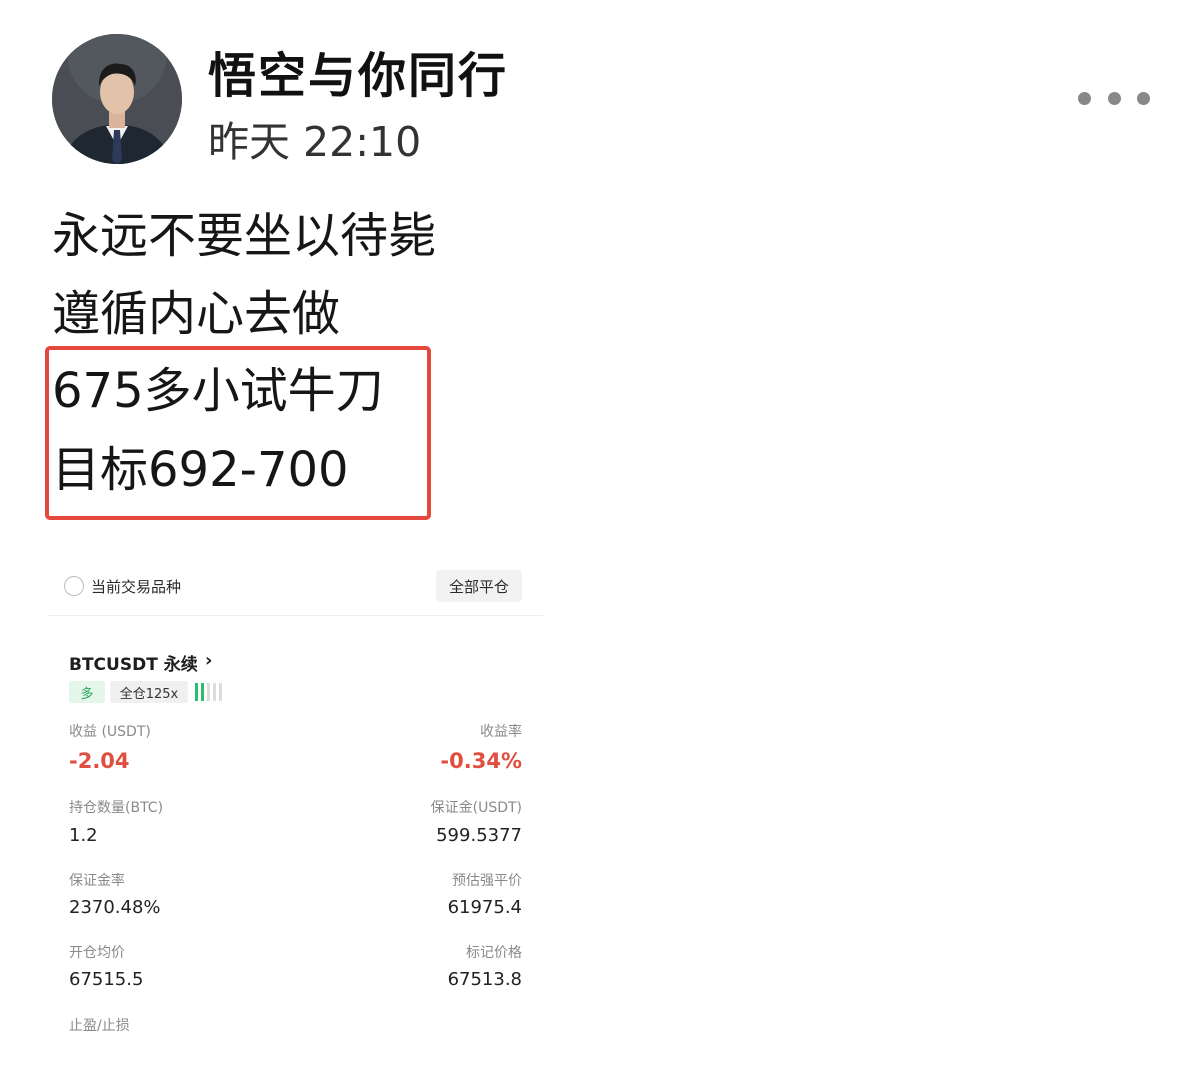 The width and height of the screenshot is (1199, 1070). Describe the element at coordinates (99, 761) in the screenshot. I see `pnl-value: -2.04` at that location.